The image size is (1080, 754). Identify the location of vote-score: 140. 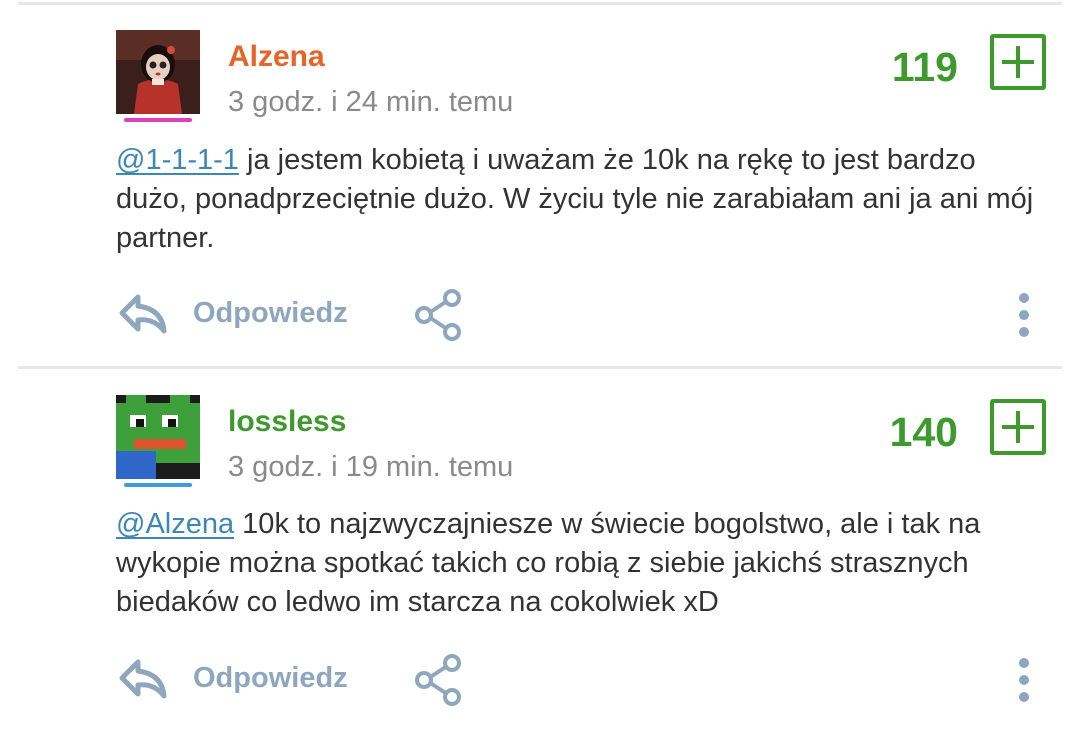
(923, 432).